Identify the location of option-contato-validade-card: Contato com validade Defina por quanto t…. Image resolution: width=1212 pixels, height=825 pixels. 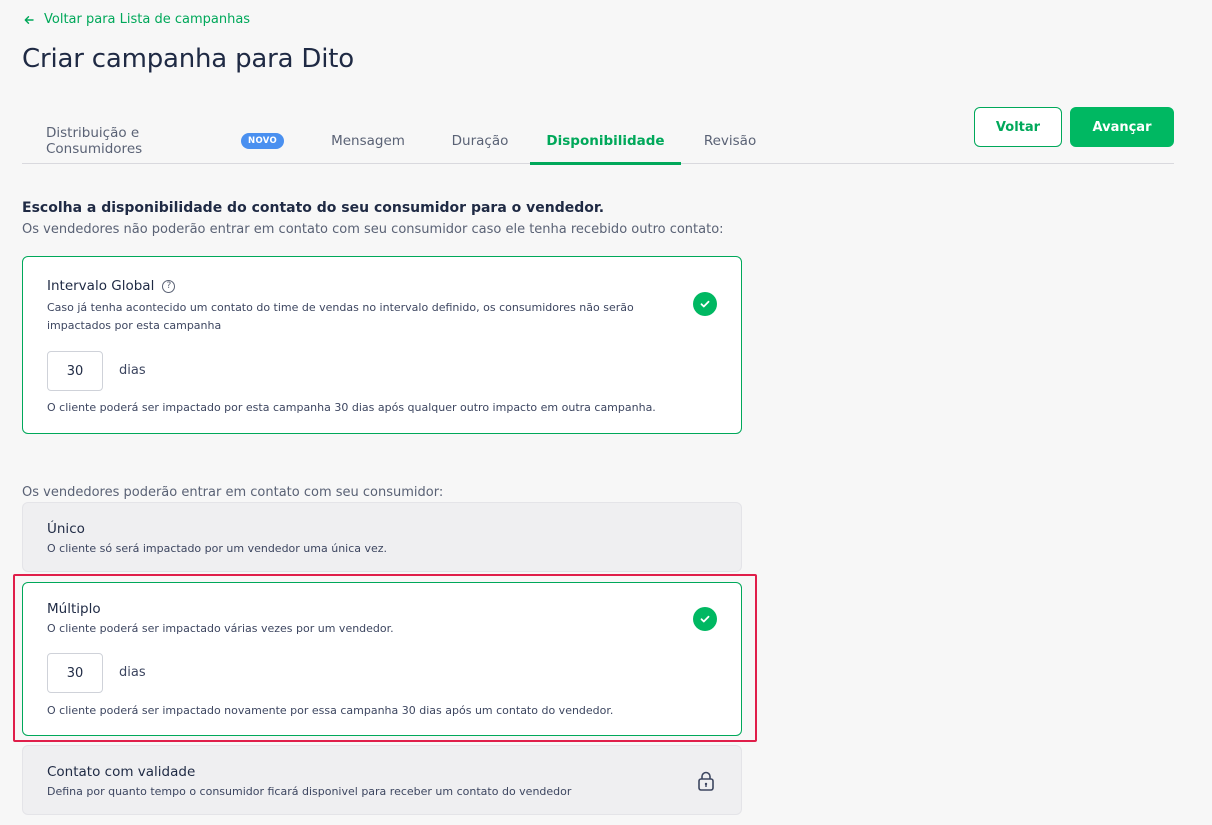
(382, 780).